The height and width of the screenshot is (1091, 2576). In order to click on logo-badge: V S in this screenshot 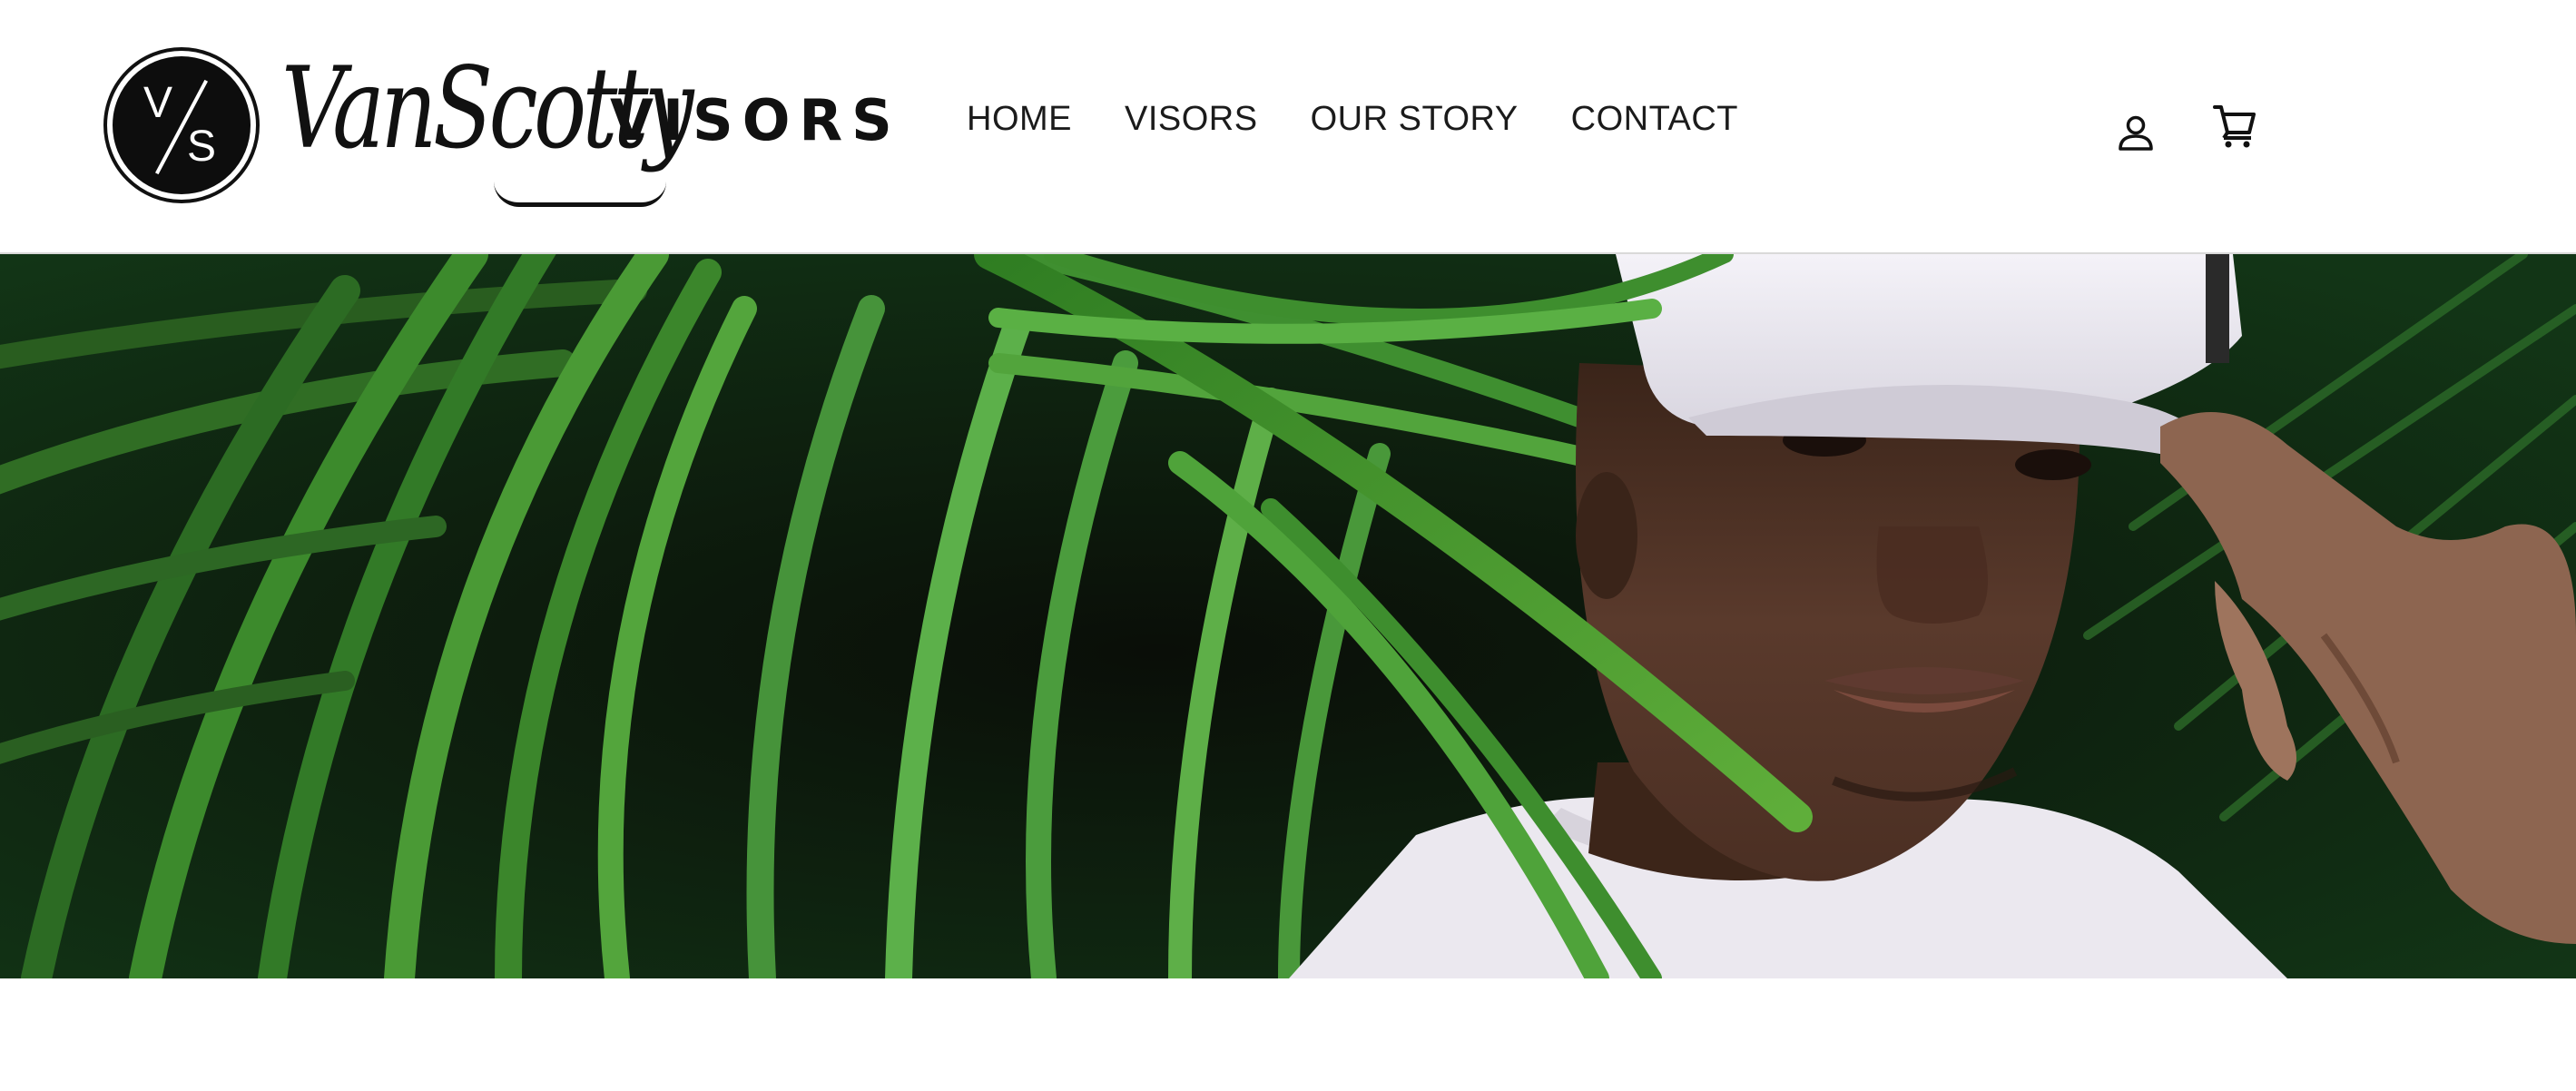, I will do `click(181, 125)`.